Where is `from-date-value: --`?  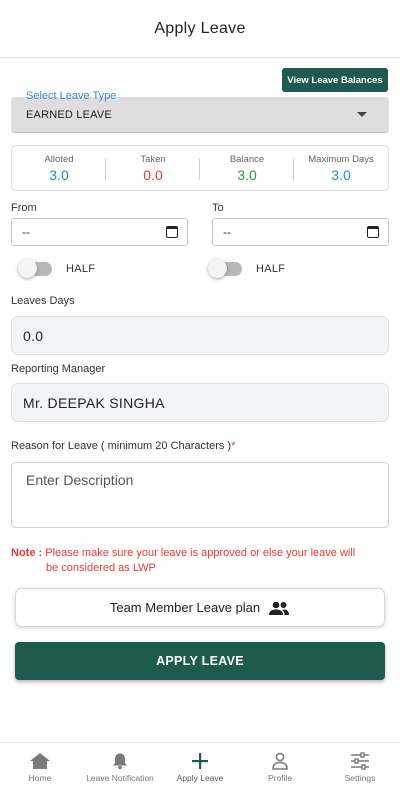 from-date-value: -- is located at coordinates (26, 232).